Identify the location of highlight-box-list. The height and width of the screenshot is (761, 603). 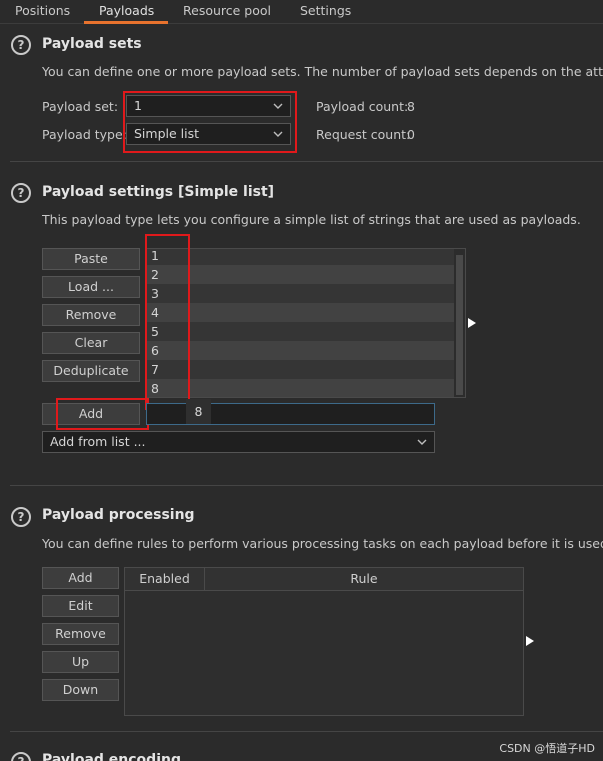
(167, 322).